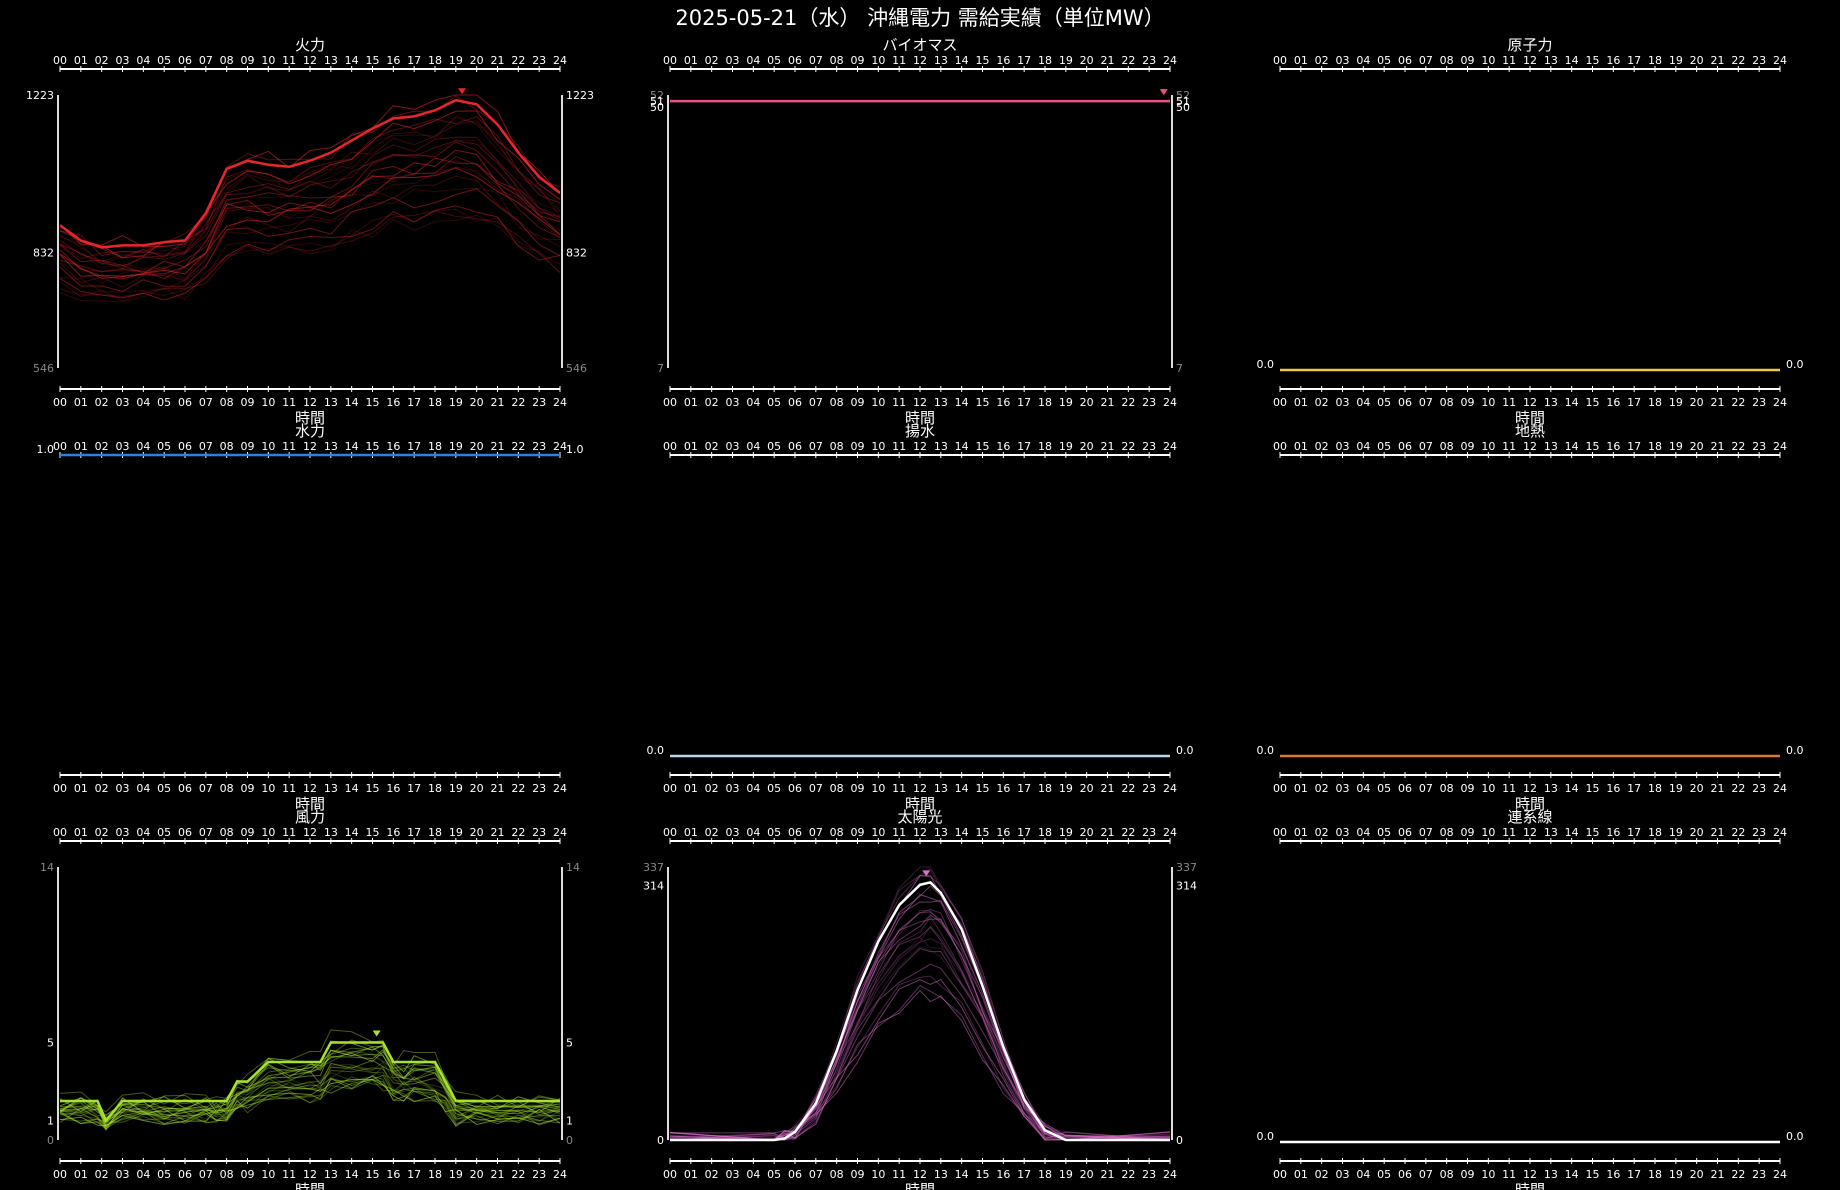 This screenshot has height=1190, width=1840. I want to click on tick-label: 06, so click(185, 832).